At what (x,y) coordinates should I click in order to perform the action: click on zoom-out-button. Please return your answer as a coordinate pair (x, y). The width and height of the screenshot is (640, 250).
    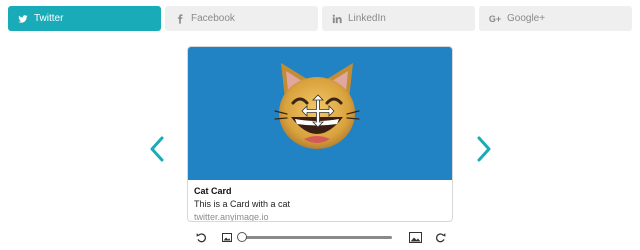
    Looking at the image, I should click on (227, 237).